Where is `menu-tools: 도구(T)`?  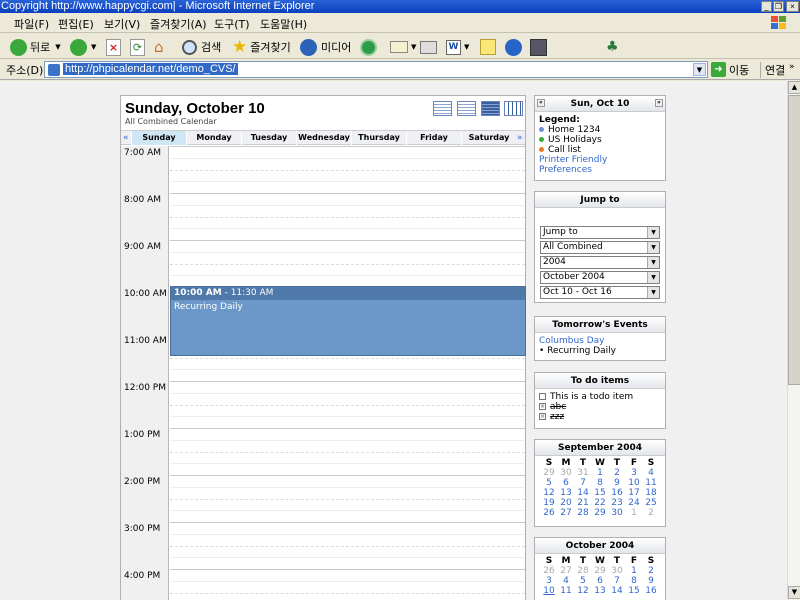
menu-tools: 도구(T) is located at coordinates (232, 24).